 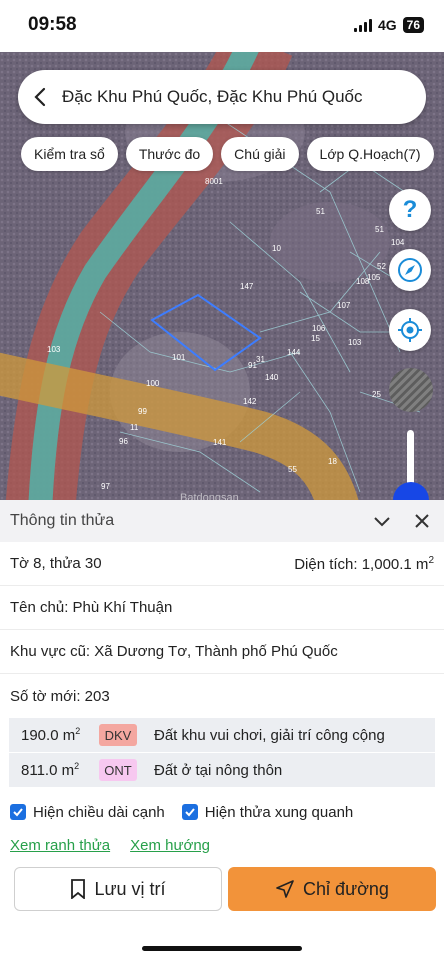 What do you see at coordinates (285, 889) in the screenshot?
I see `navigation-arrow-icon` at bounding box center [285, 889].